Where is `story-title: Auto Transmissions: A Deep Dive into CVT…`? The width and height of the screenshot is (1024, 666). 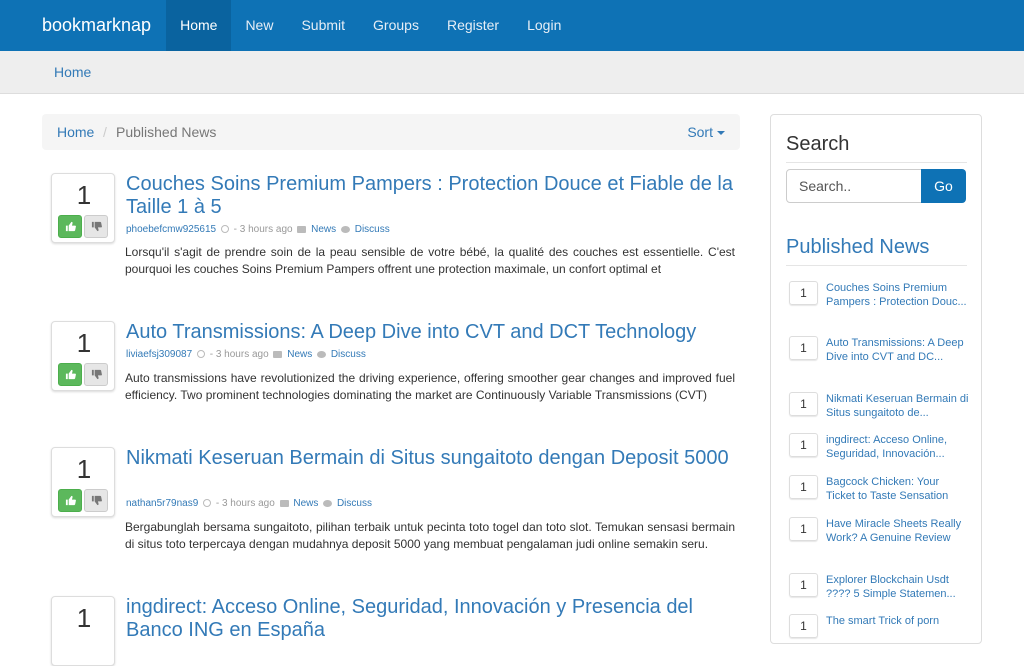
story-title: Auto Transmissions: A Deep Dive into CVT… is located at coordinates (431, 332).